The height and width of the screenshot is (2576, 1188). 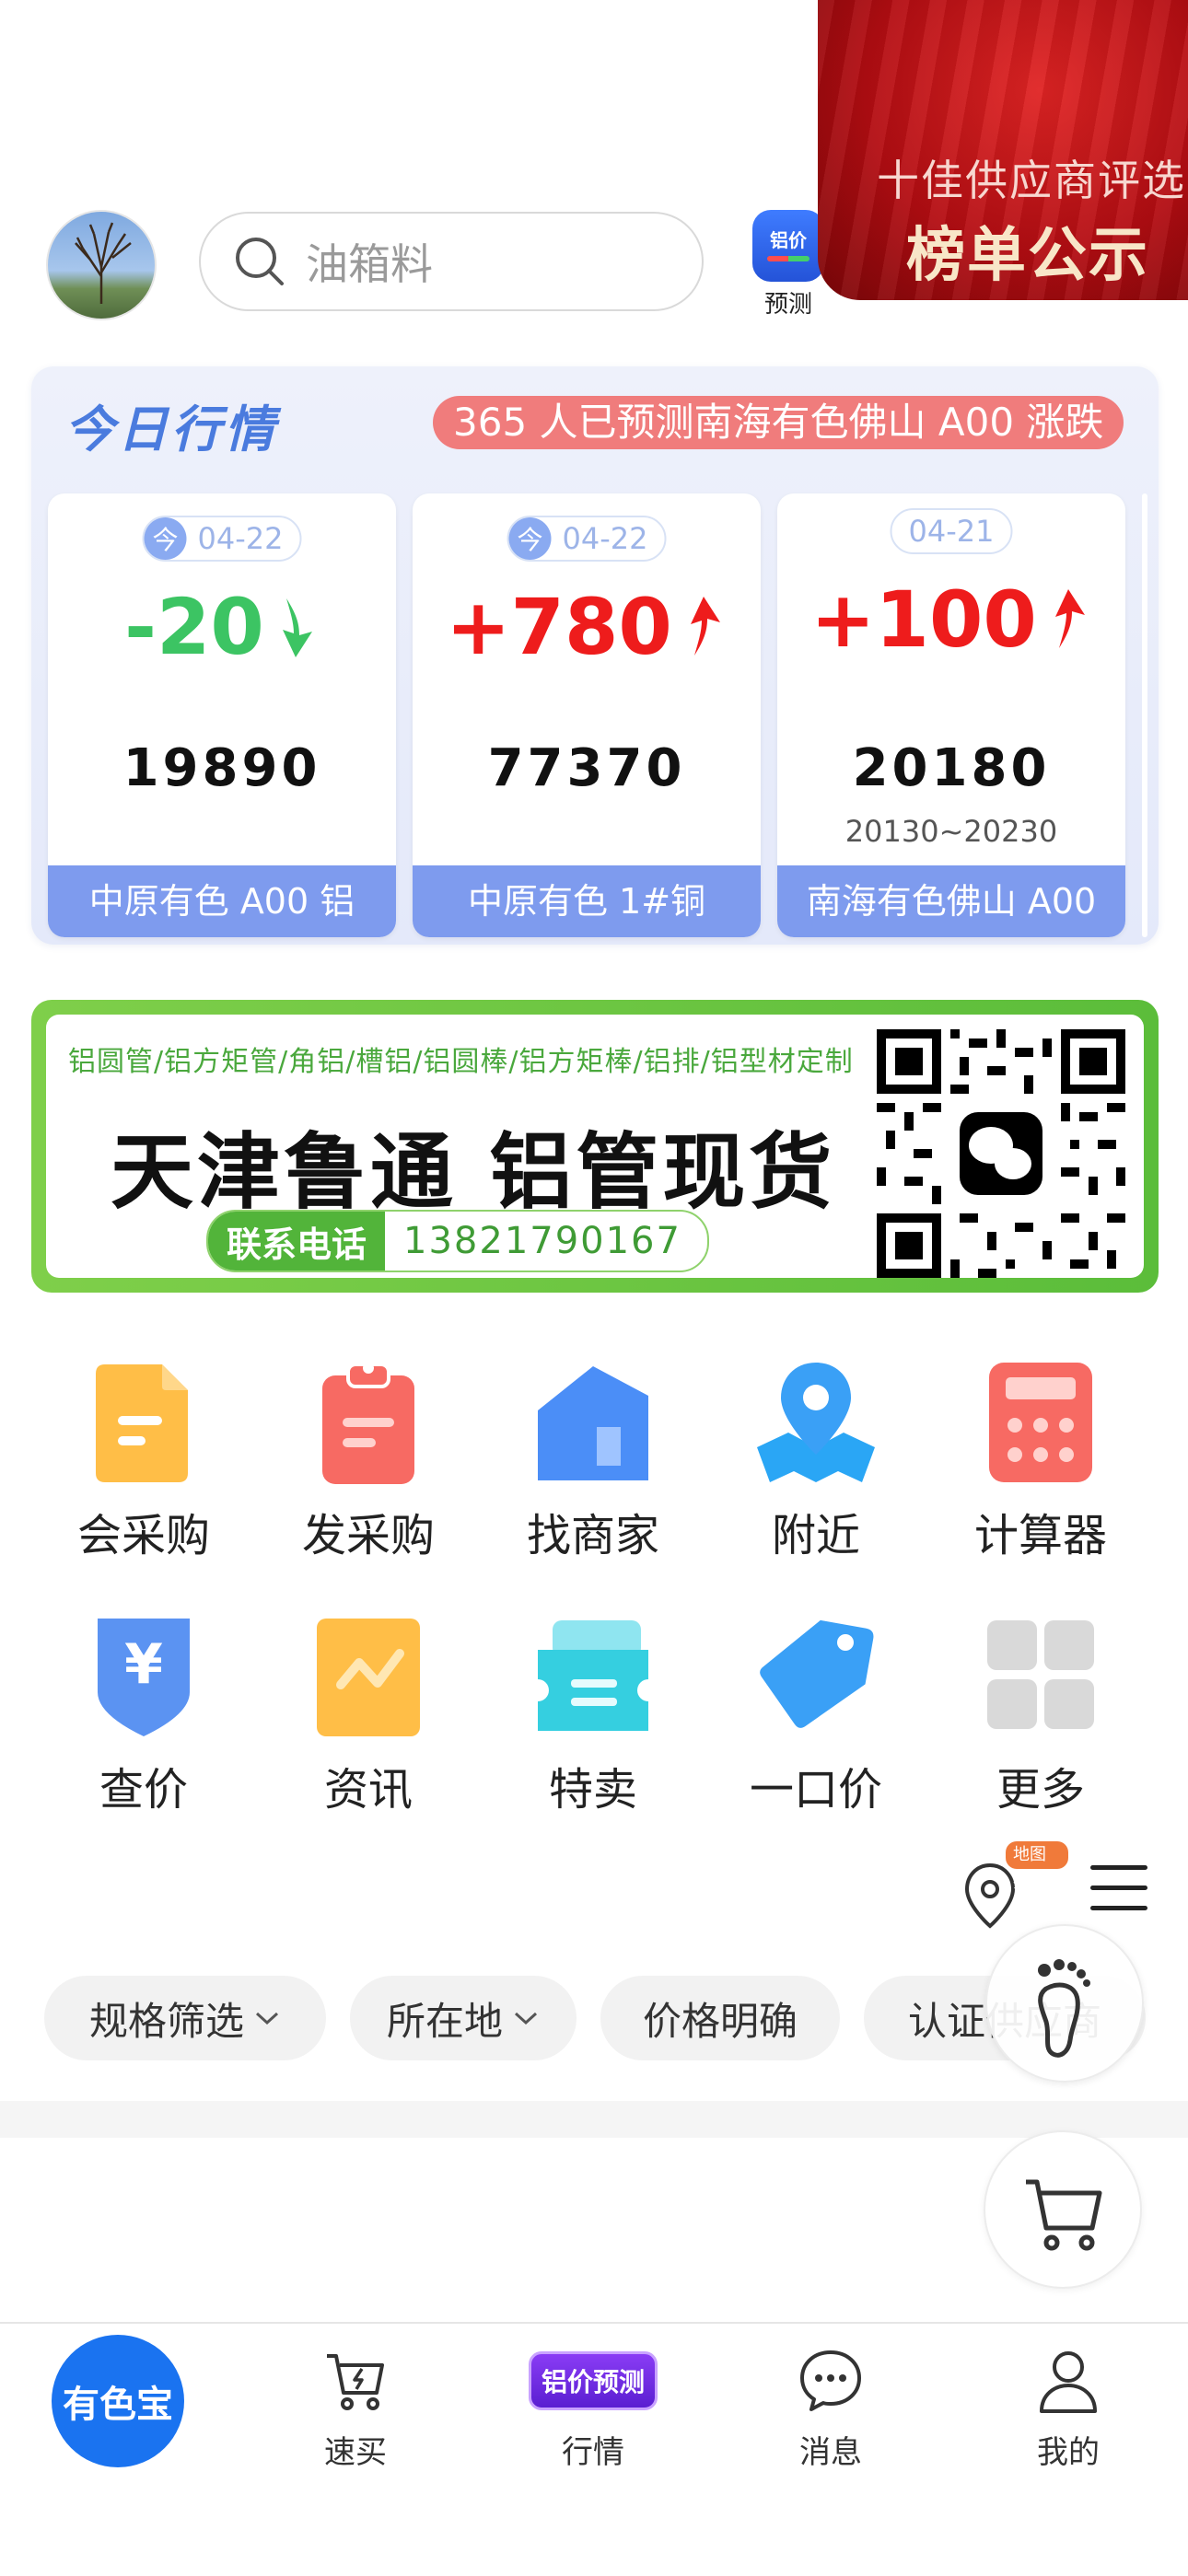 What do you see at coordinates (355, 2408) in the screenshot?
I see `tab-quick-buy: 速买` at bounding box center [355, 2408].